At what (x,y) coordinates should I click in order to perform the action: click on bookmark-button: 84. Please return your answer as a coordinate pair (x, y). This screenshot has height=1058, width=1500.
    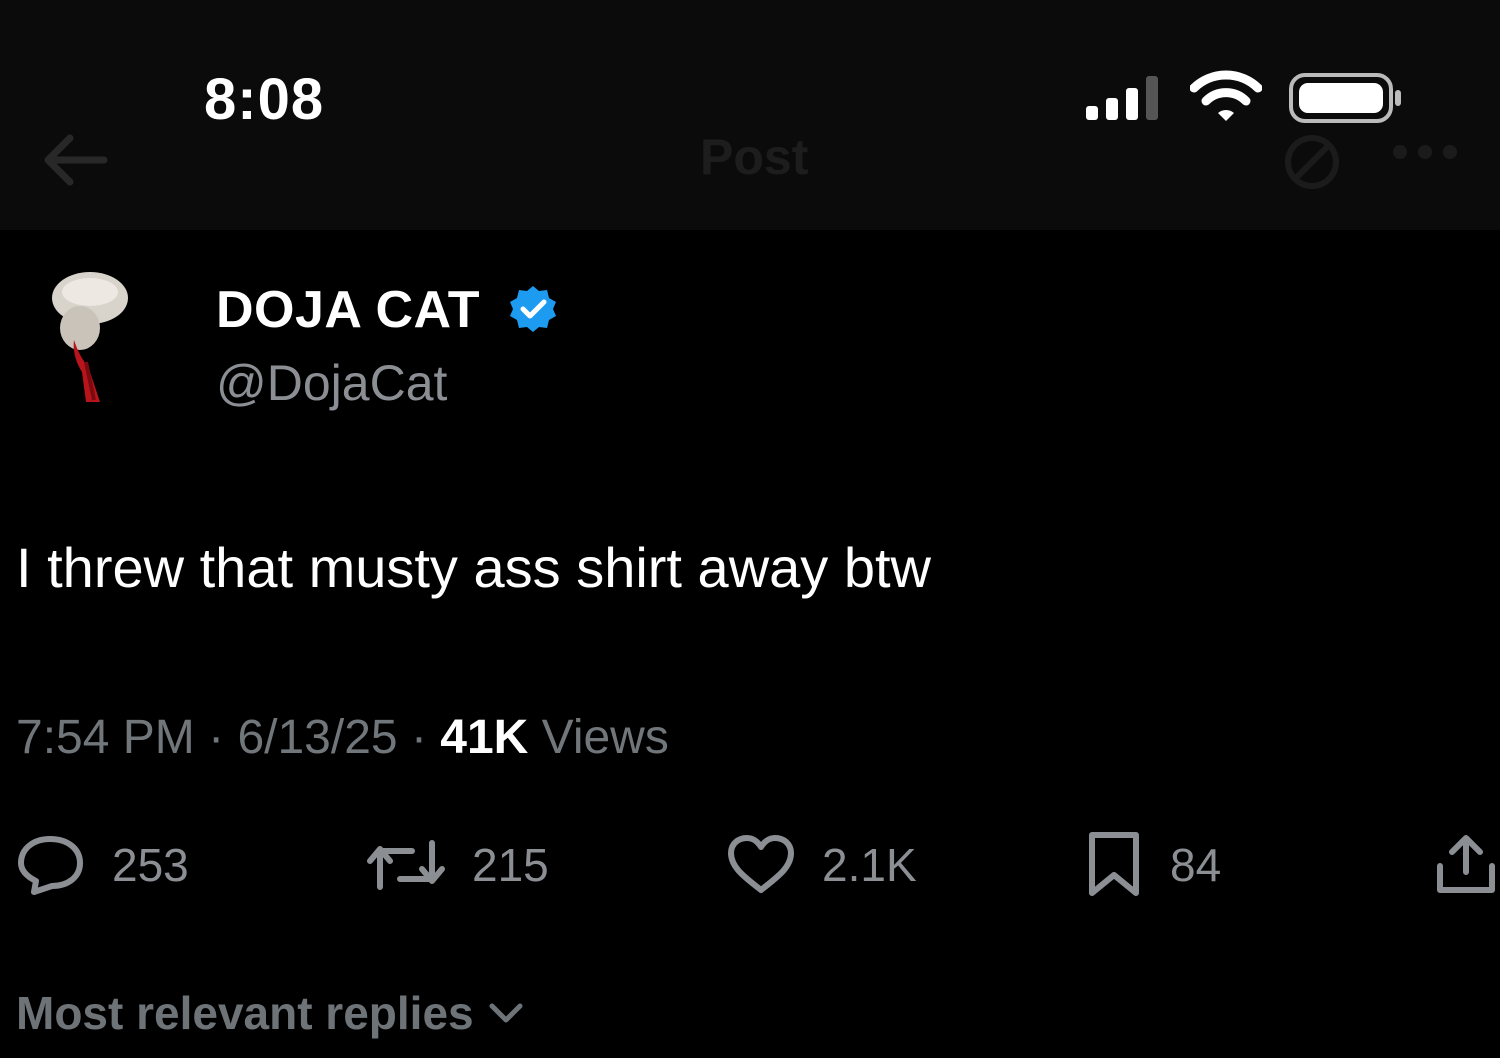
    Looking at the image, I should click on (1152, 865).